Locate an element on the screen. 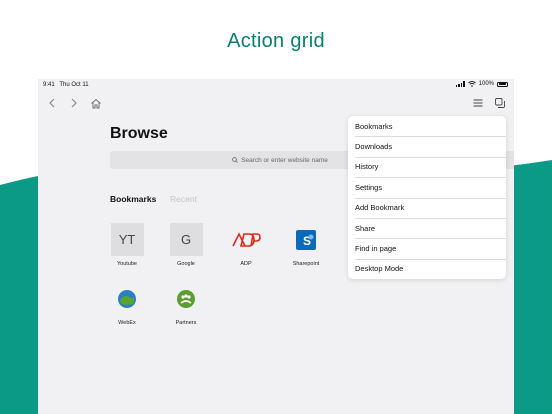 This screenshot has height=414, width=552. menu-item-share: Share is located at coordinates (427, 227).